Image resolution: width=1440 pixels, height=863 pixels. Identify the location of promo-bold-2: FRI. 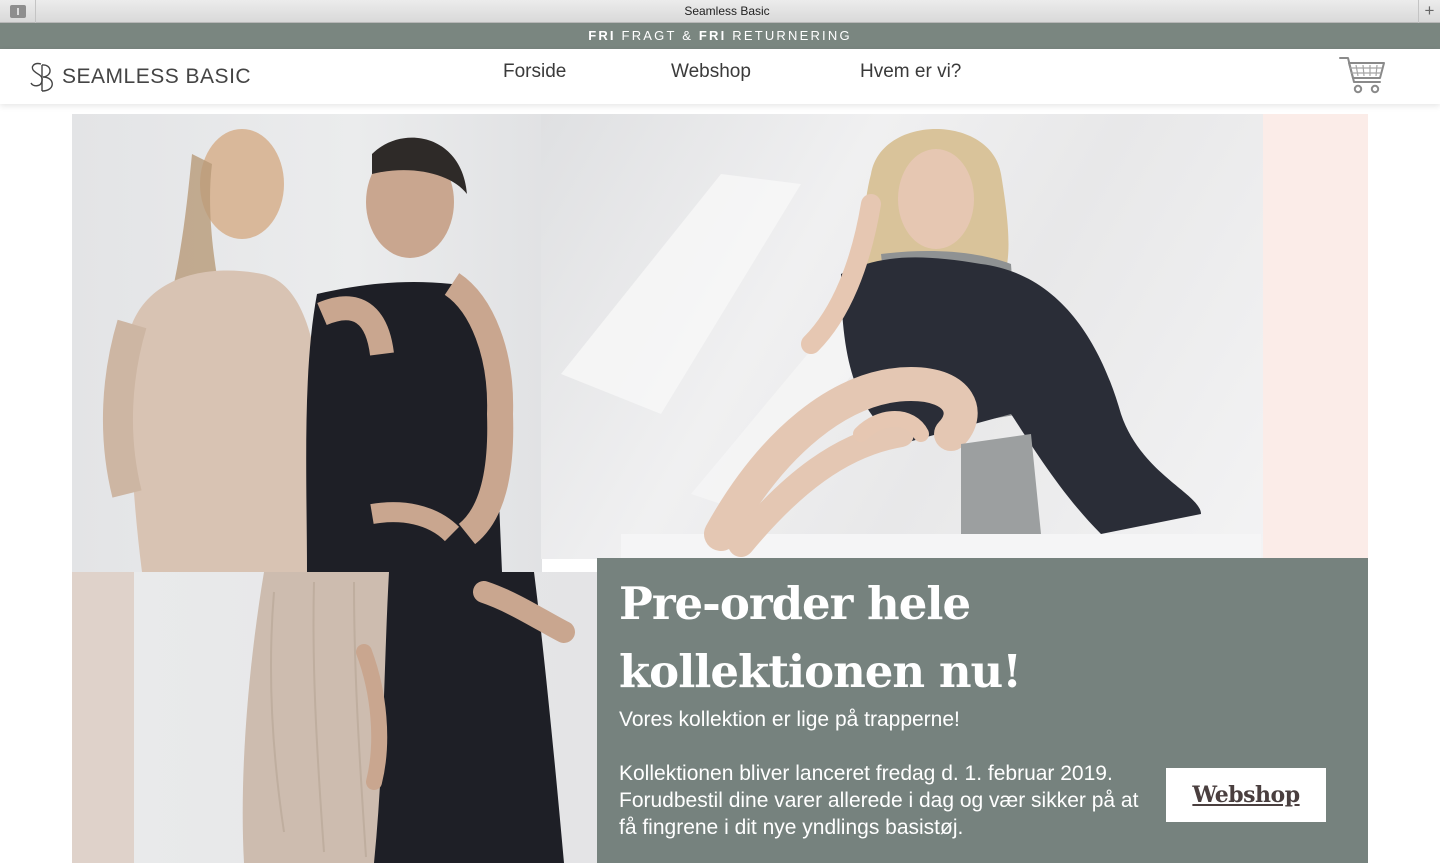
(712, 35).